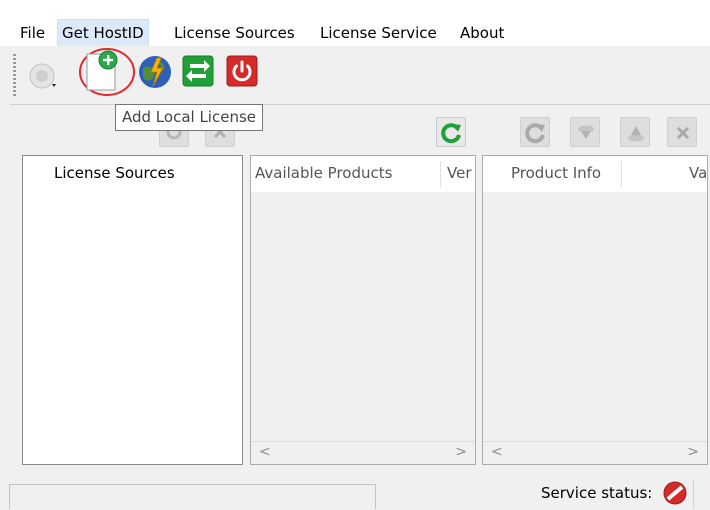  I want to click on power-icon, so click(242, 71).